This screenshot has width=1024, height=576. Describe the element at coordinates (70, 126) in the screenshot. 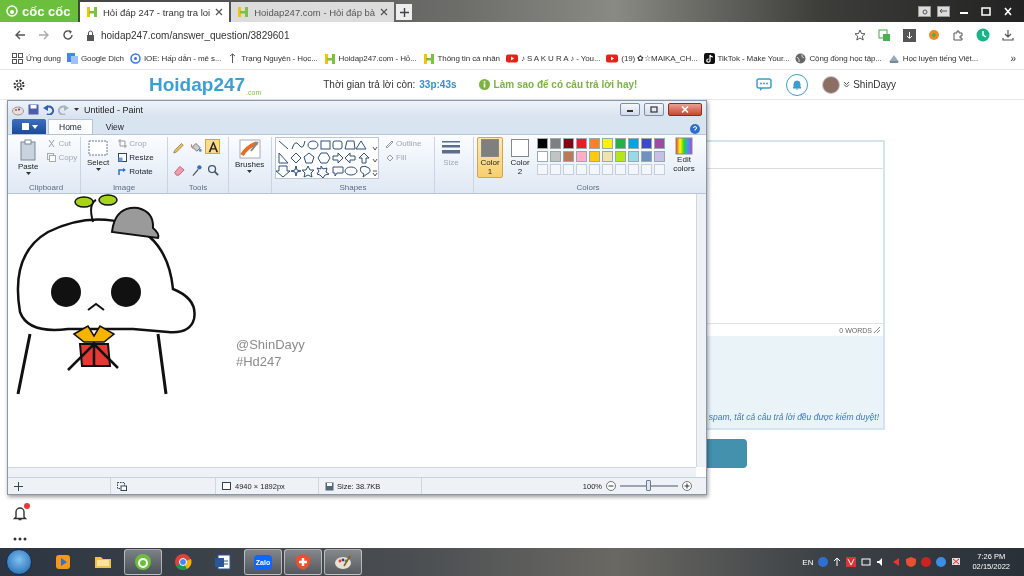

I see `ribbon-tab: Home` at that location.